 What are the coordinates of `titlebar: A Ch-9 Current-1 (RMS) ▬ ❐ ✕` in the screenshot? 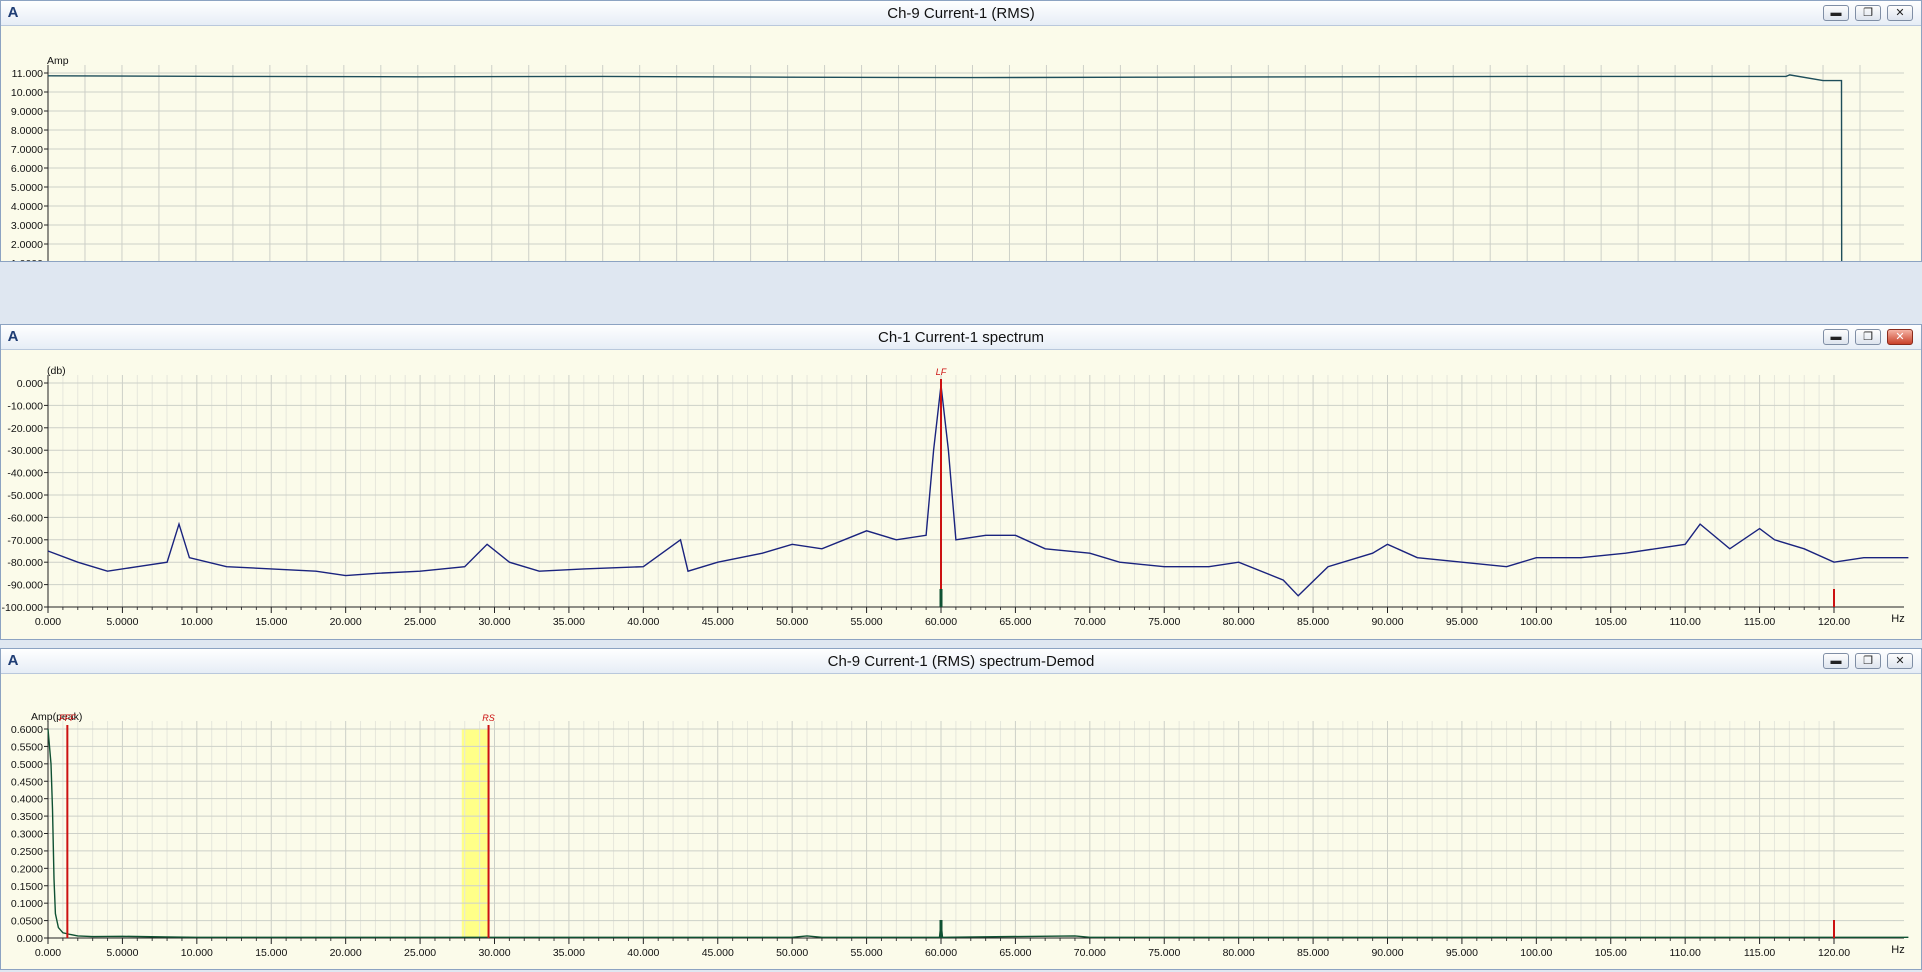 It's located at (961, 13).